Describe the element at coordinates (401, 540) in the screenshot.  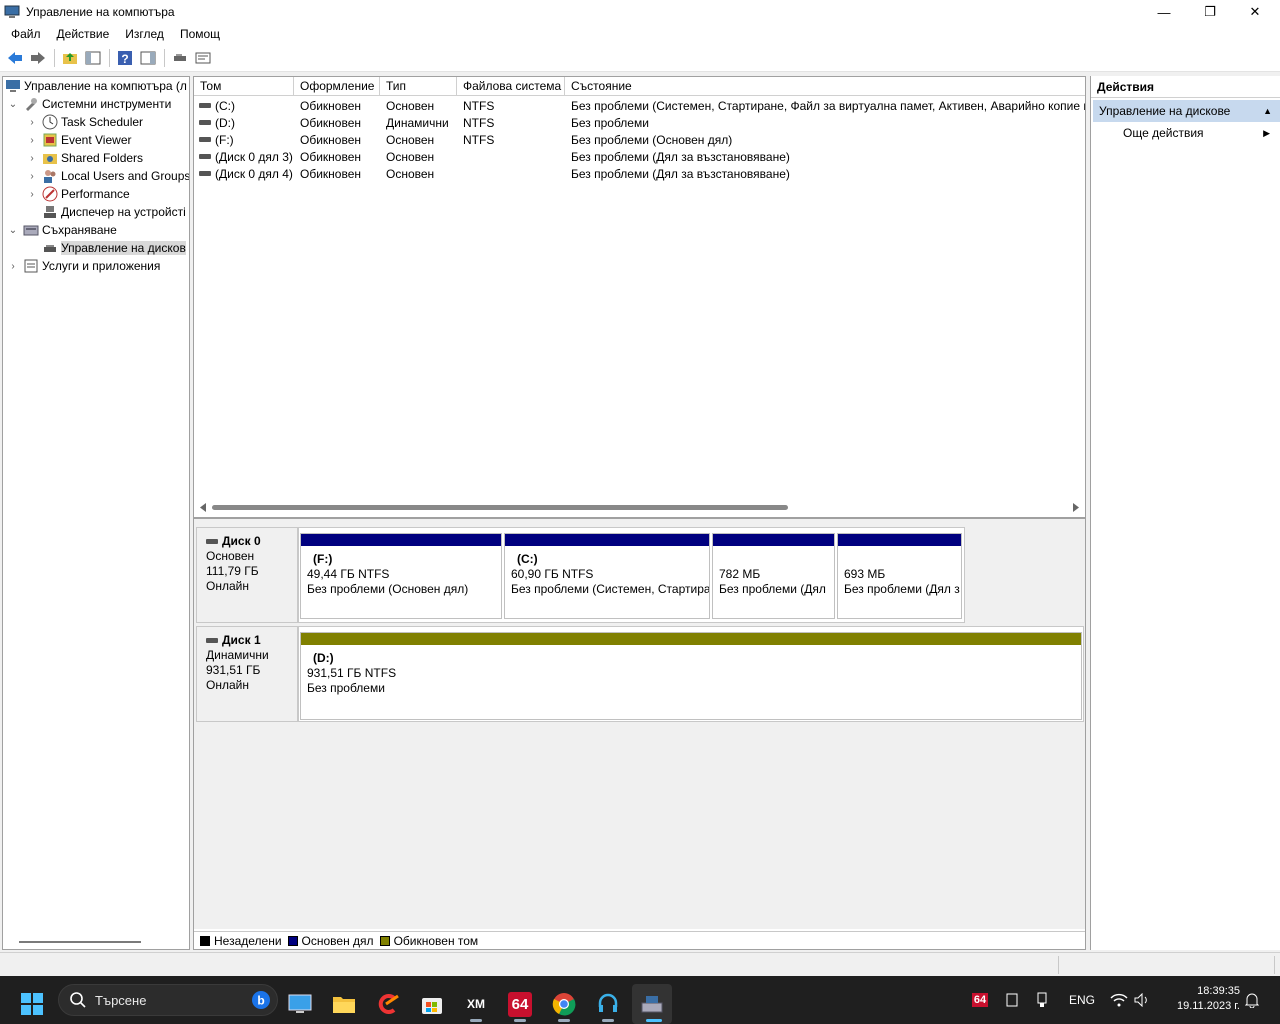
I see `primary-partition-bar` at that location.